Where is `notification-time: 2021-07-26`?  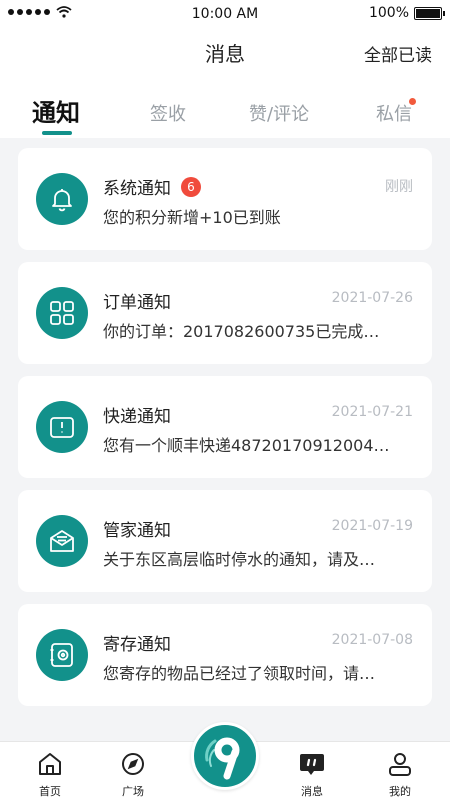
notification-time: 2021-07-26 is located at coordinates (372, 298).